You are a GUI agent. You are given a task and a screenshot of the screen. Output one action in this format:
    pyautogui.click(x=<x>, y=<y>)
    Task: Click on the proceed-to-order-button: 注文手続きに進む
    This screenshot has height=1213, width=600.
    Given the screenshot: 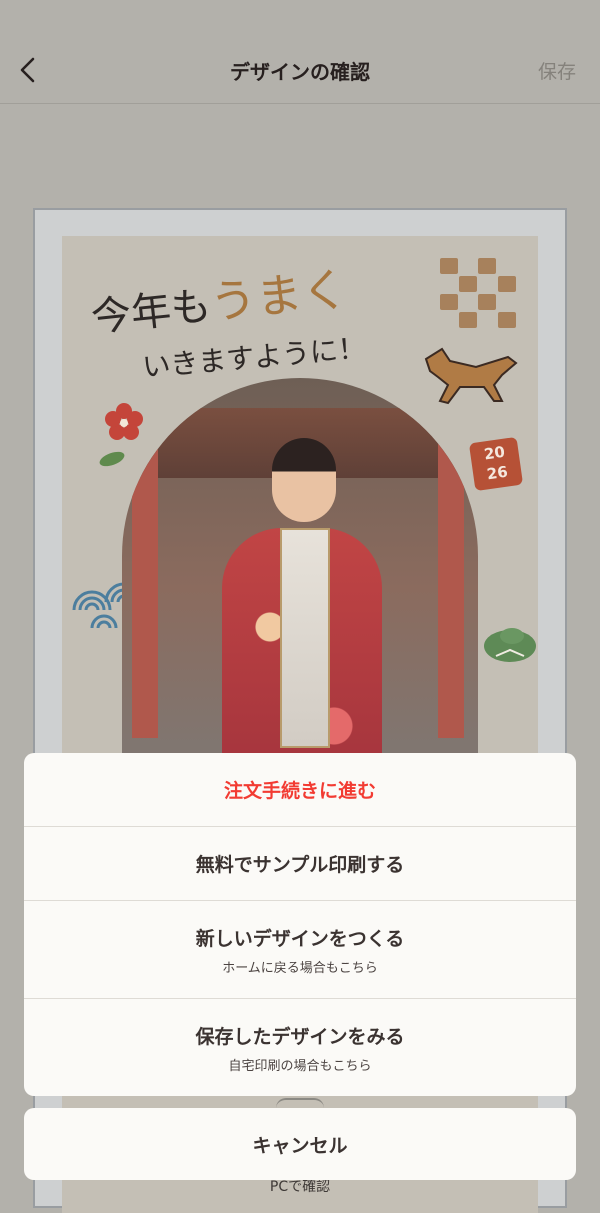 What is the action you would take?
    pyautogui.click(x=300, y=790)
    